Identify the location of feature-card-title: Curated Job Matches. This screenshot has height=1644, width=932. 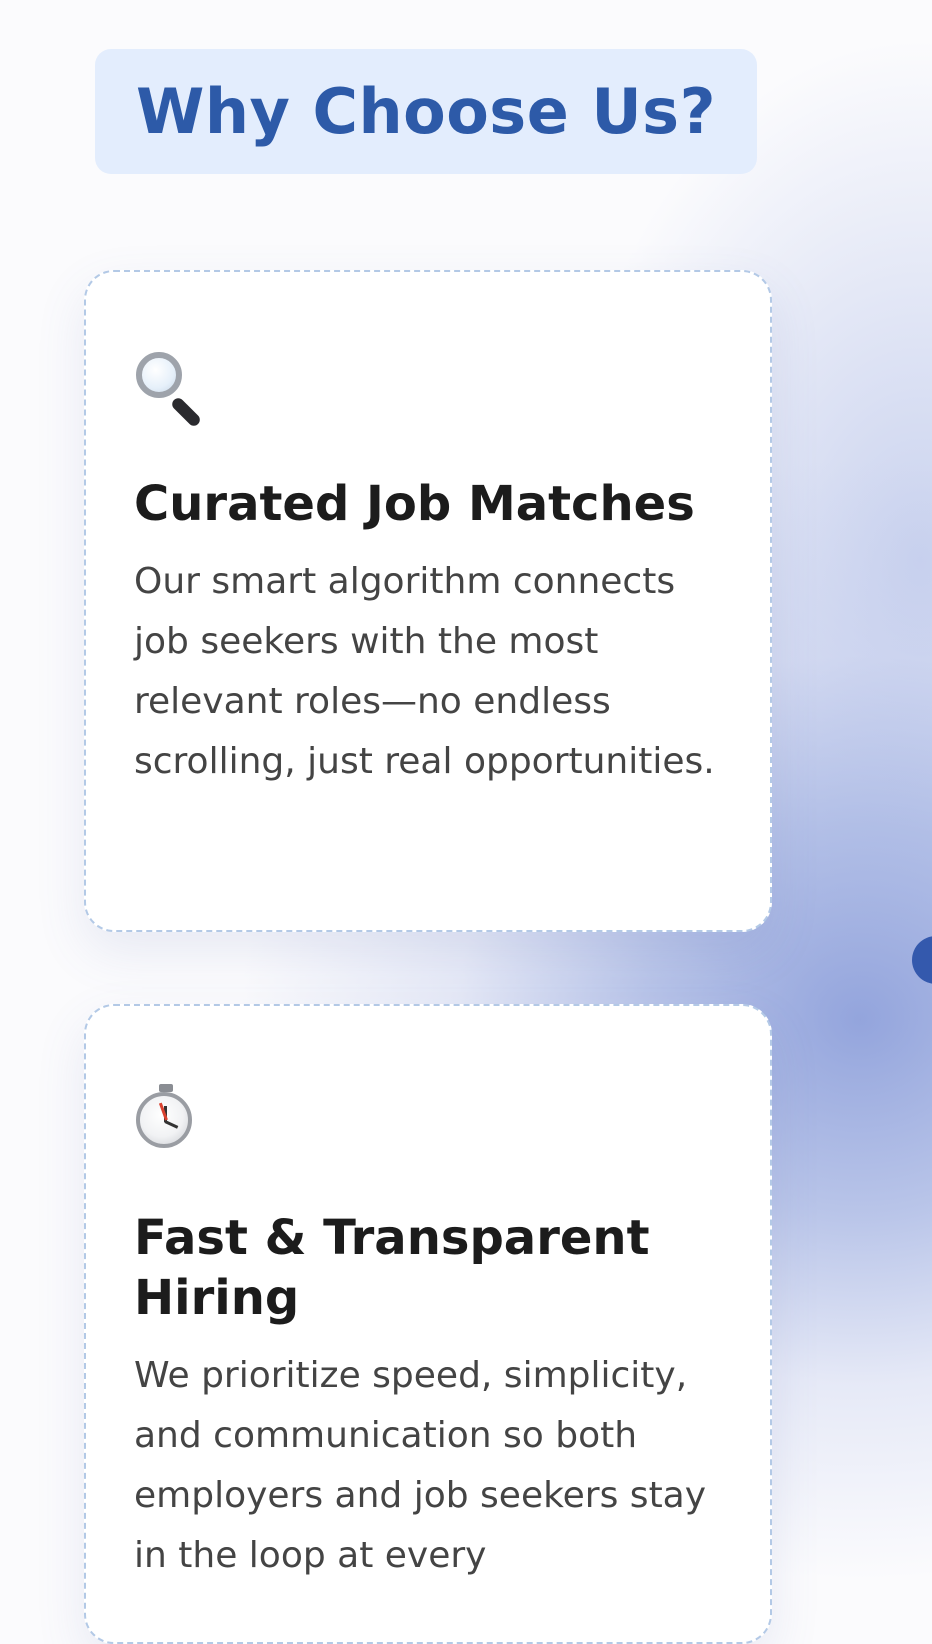
(414, 504).